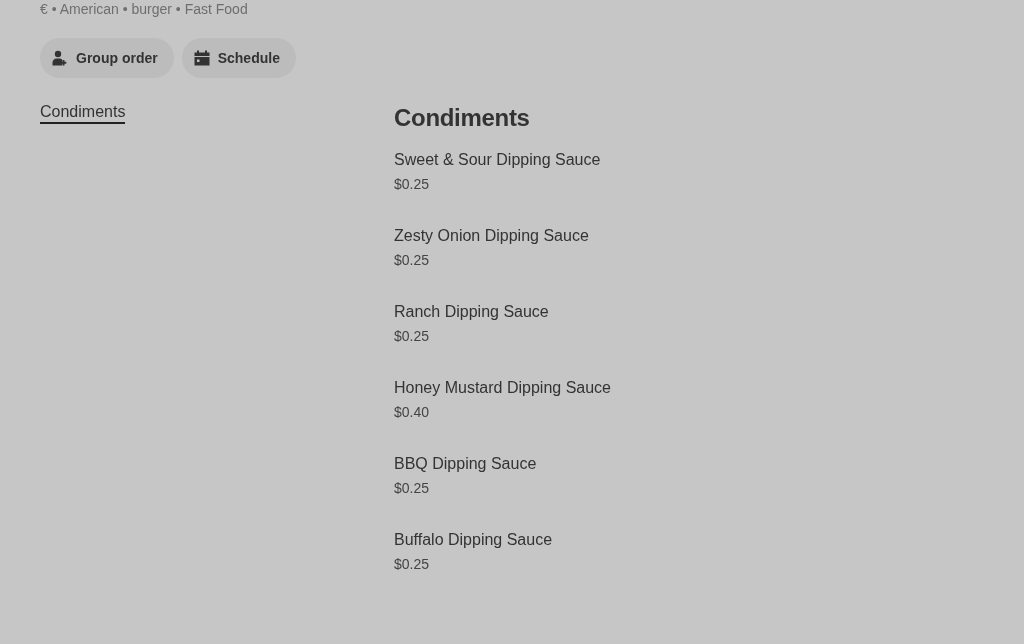 The image size is (1024, 644). Describe the element at coordinates (412, 412) in the screenshot. I see `item-price: $0.40` at that location.